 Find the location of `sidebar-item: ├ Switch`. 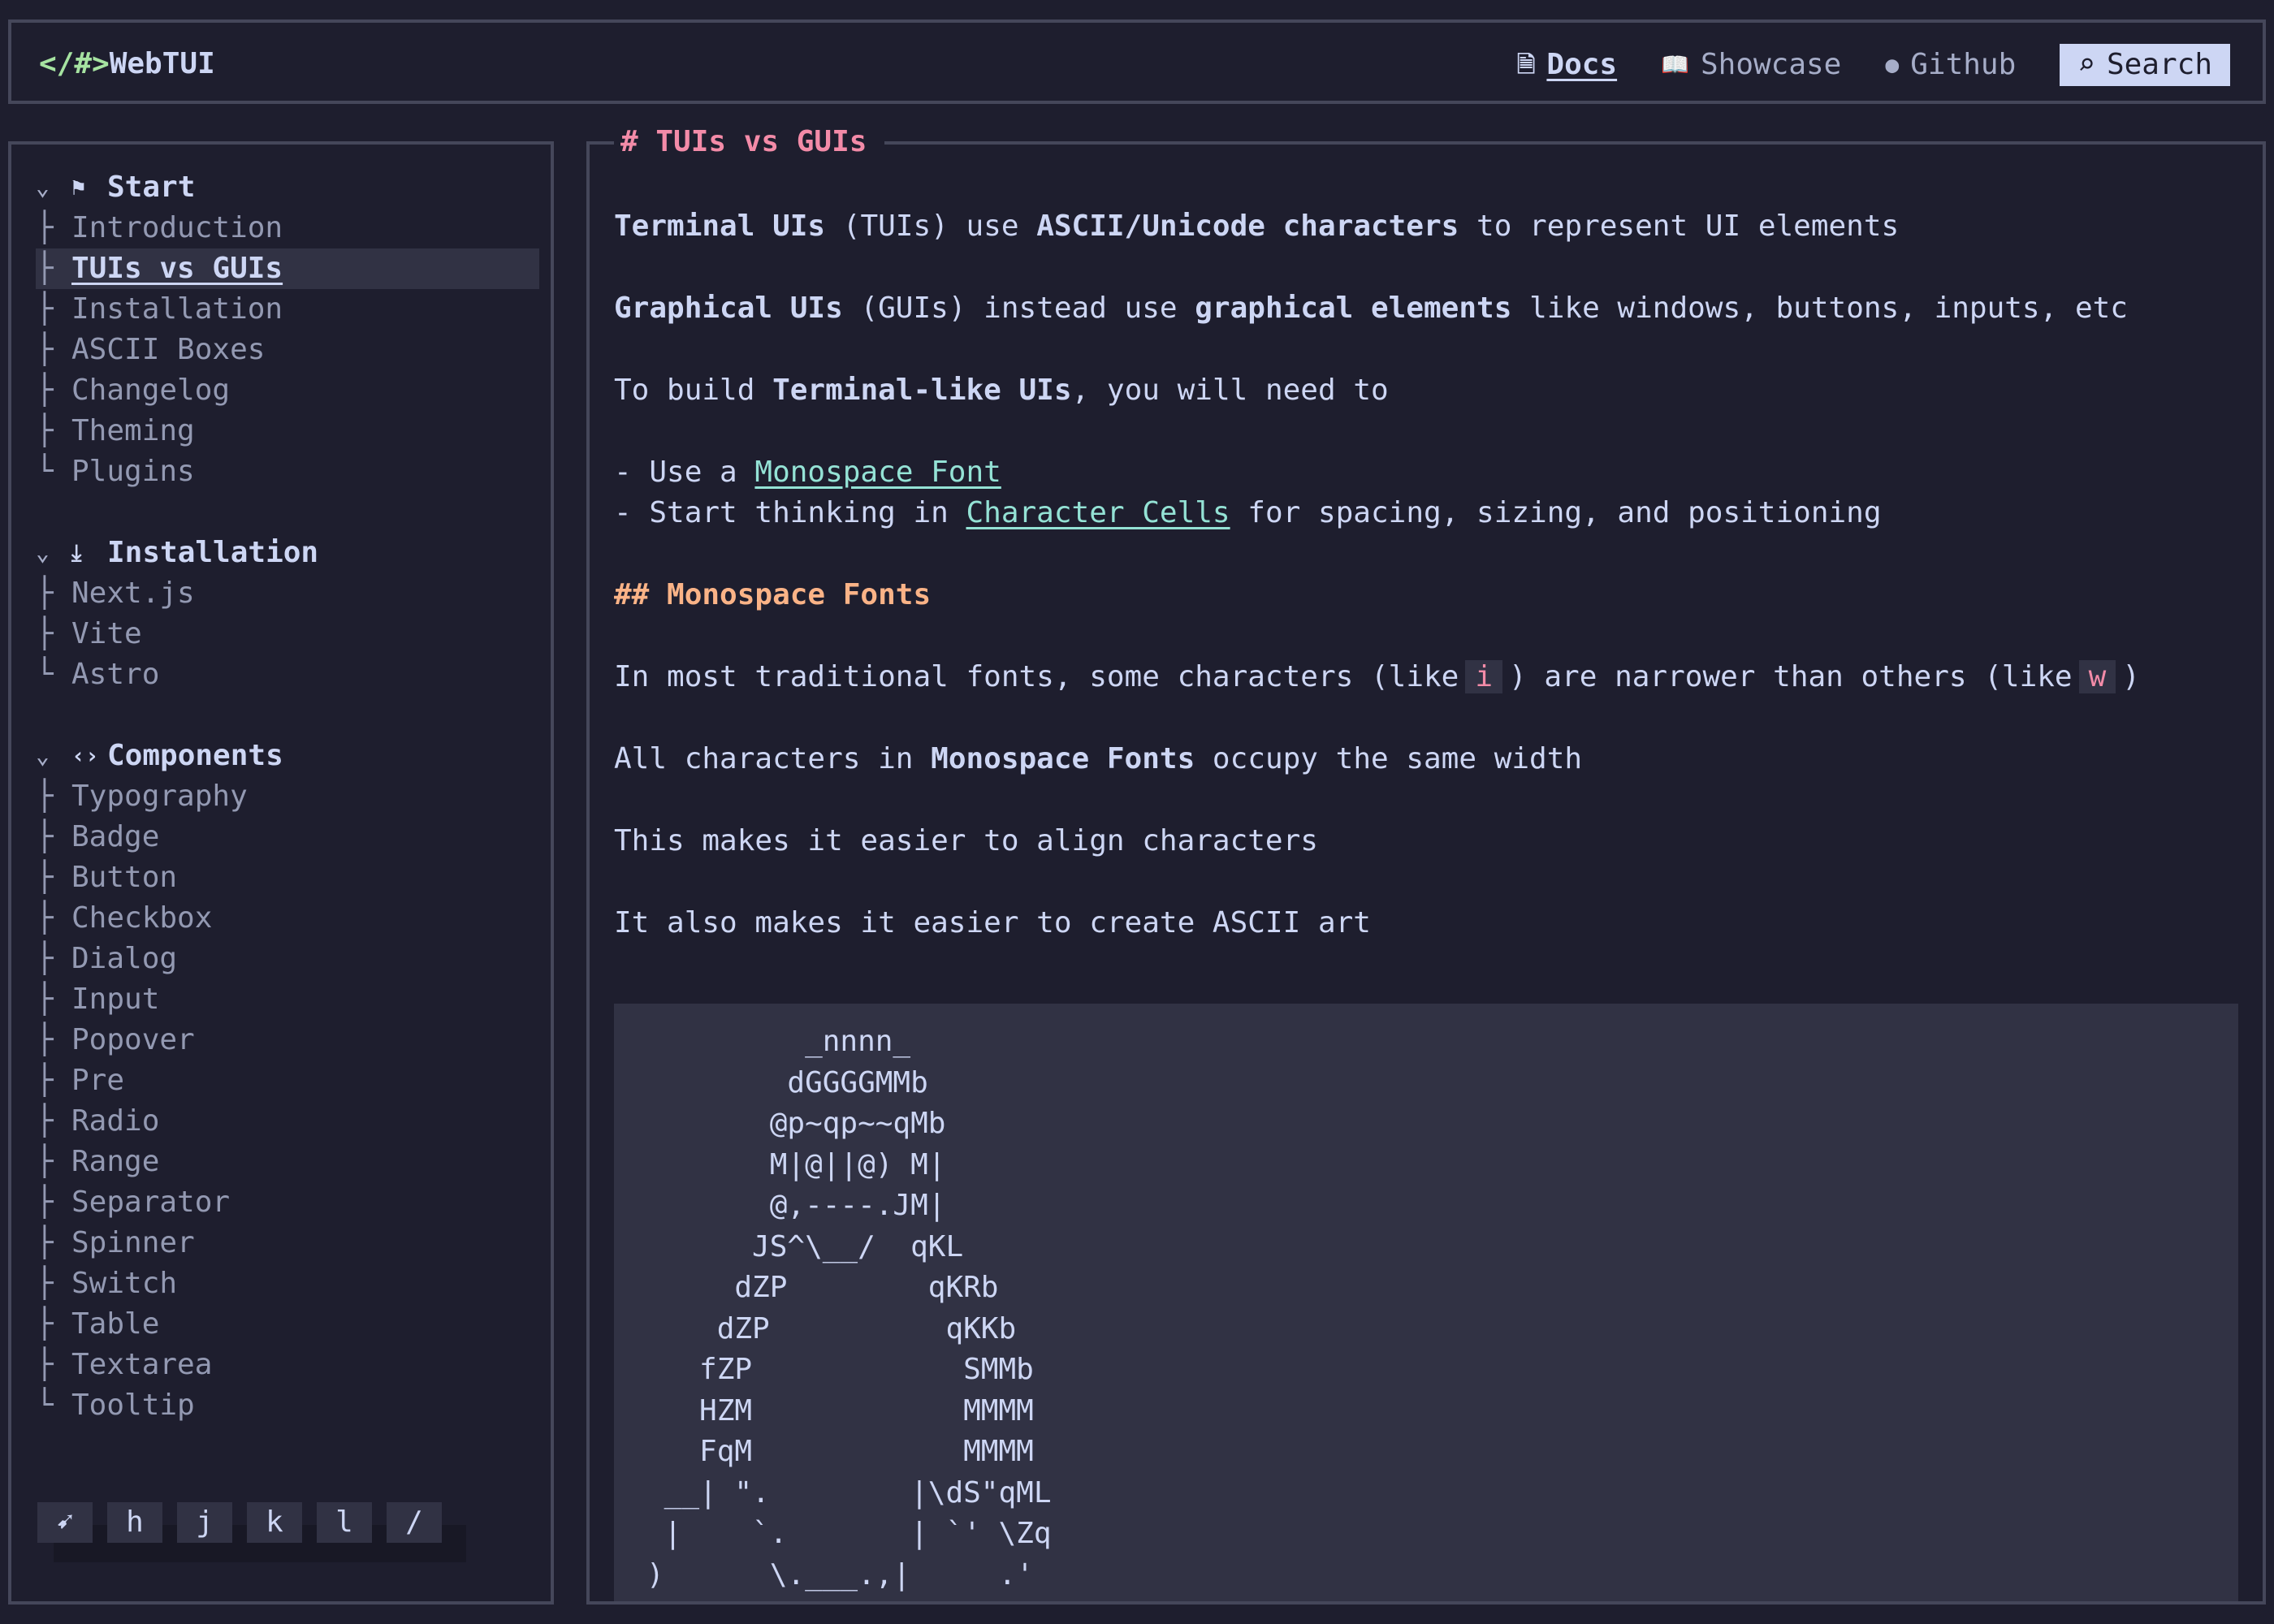

sidebar-item: ├ Switch is located at coordinates (287, 1283).